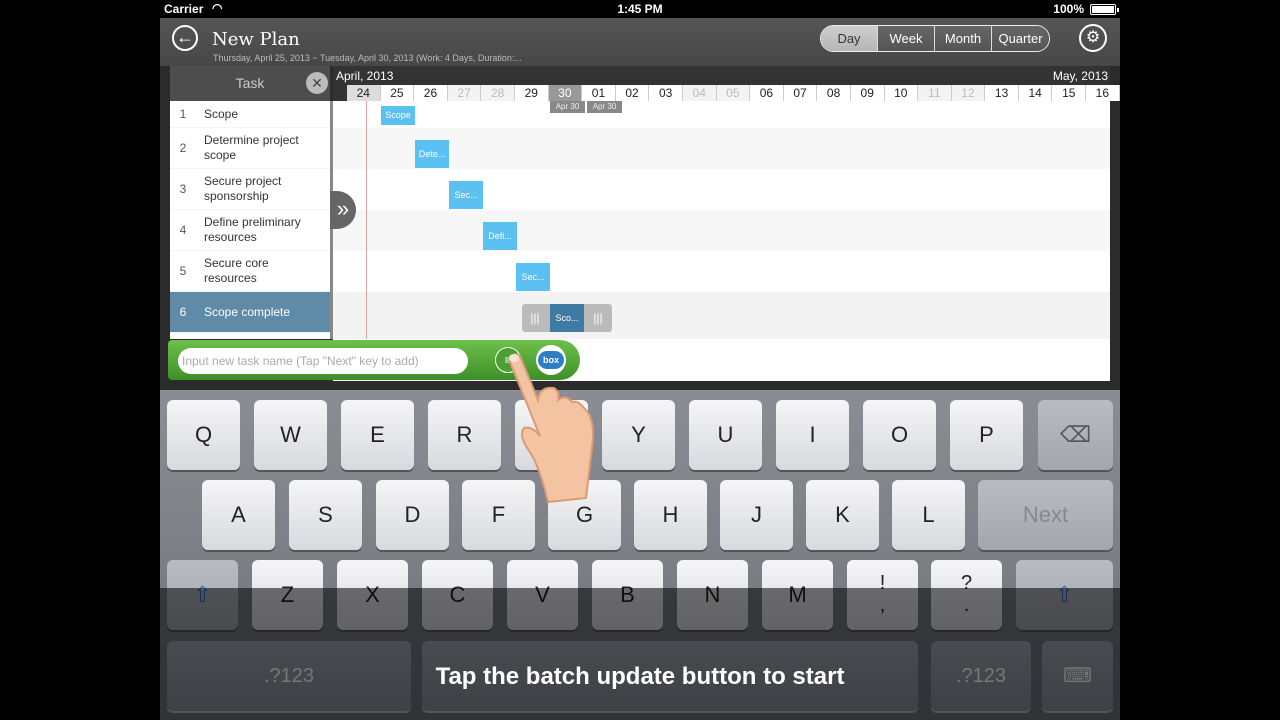  I want to click on task-row: 4 Define preliminary resources, so click(250, 230).